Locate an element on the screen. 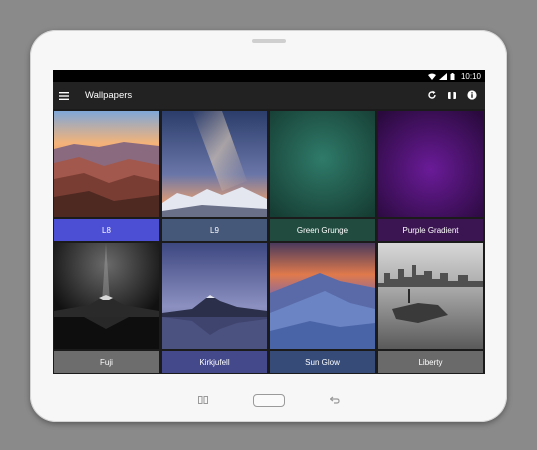 Image resolution: width=537 pixels, height=450 pixels. wallpaper-label-bar: Purple Gradient is located at coordinates (430, 230).